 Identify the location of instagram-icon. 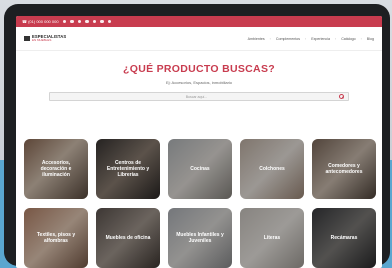
(79, 21).